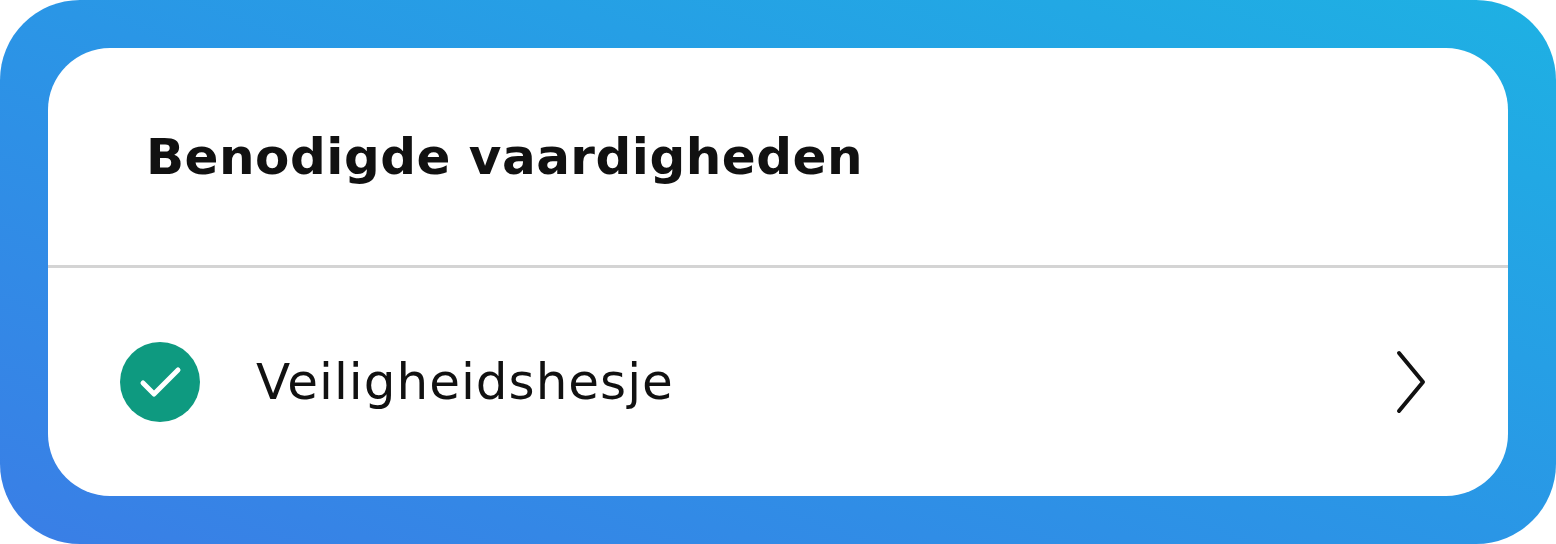 The width and height of the screenshot is (1556, 544). I want to click on chevron-right-icon, so click(1411, 382).